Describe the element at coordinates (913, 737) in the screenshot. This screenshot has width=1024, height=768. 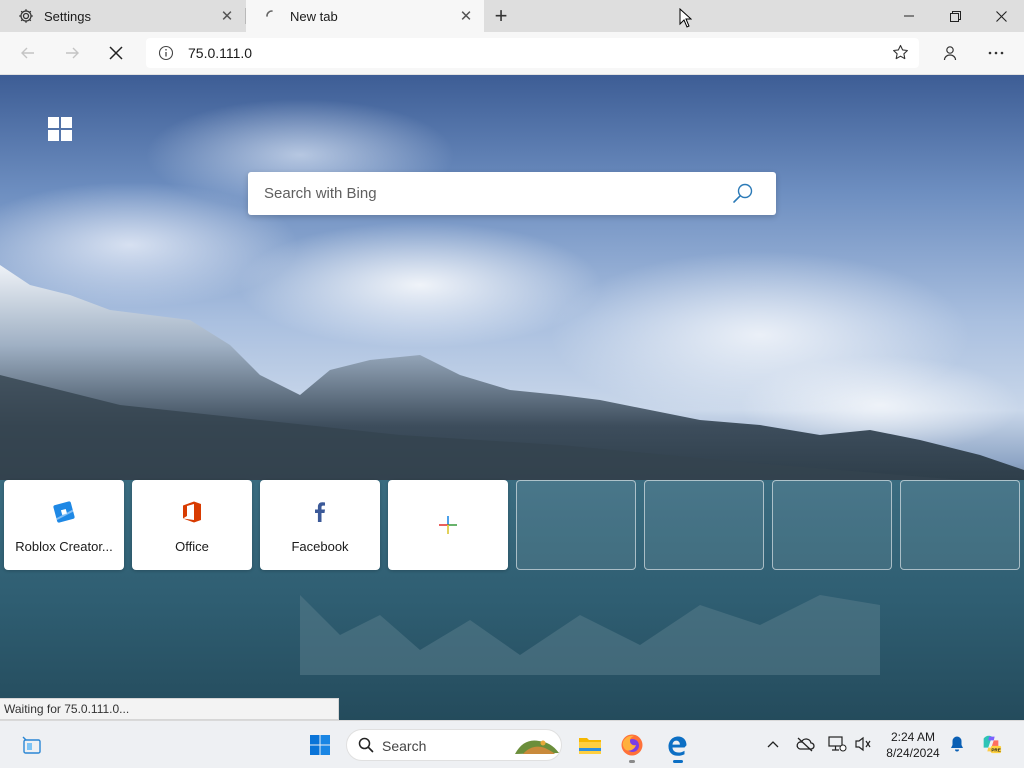
I see `clock-time: 2:24 AM` at that location.